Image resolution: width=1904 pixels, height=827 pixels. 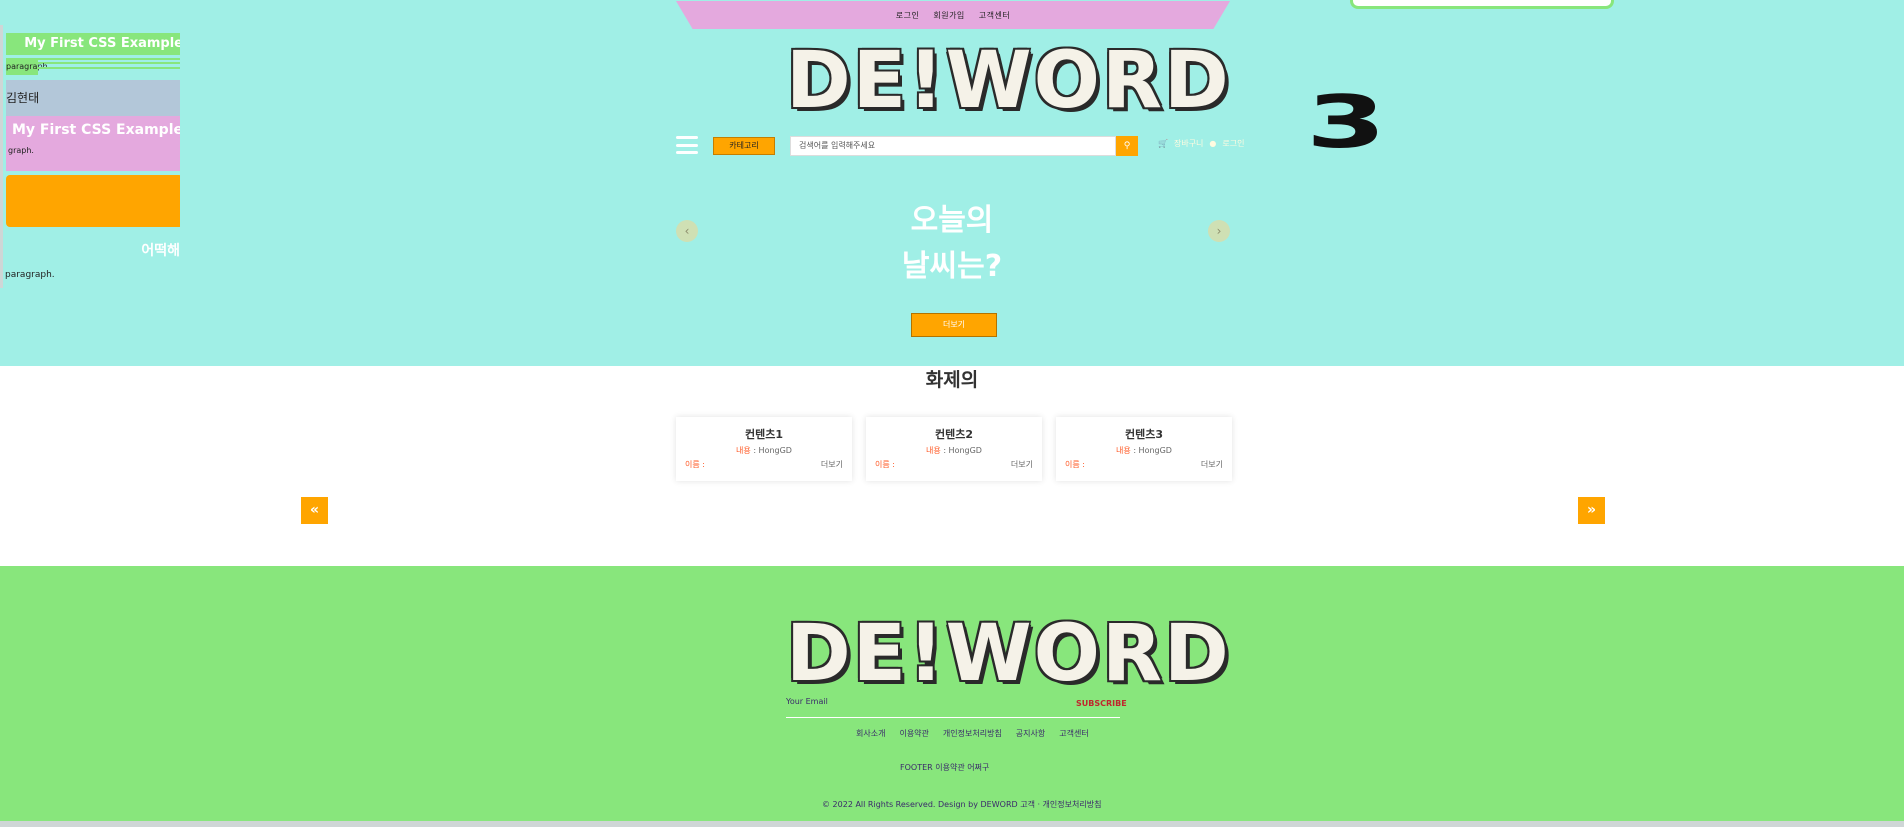 I want to click on card-title: 컨텐츠1, so click(x=763, y=434).